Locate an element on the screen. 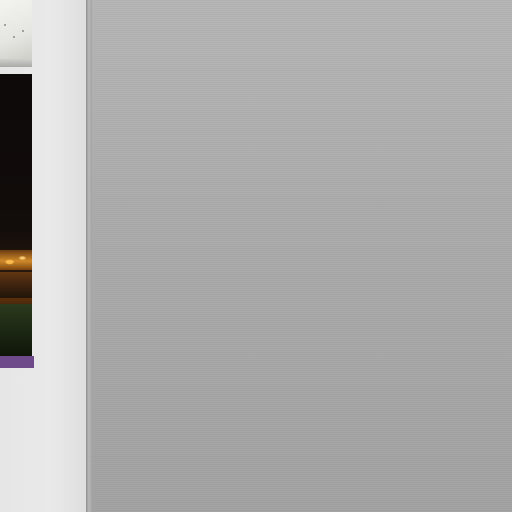  thumbnail-selection-bar is located at coordinates (17, 362).